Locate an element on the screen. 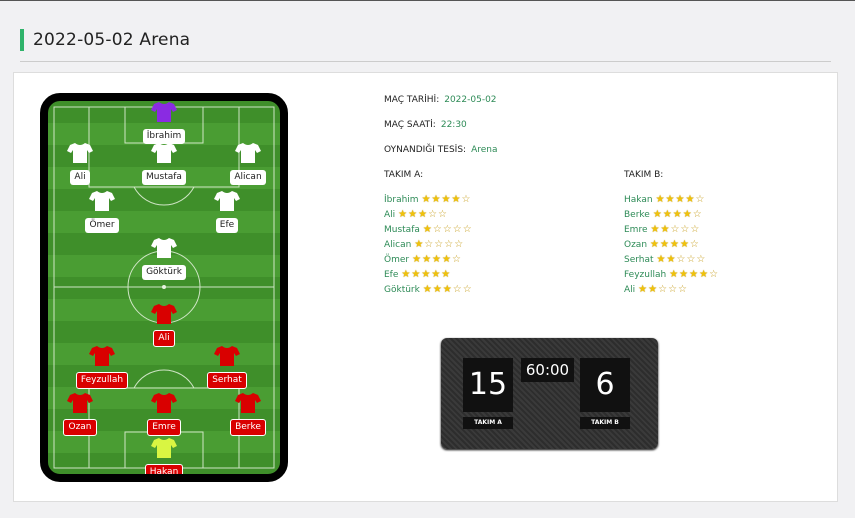 The width and height of the screenshot is (855, 518). roster-player: Mustafa ★☆☆☆☆ is located at coordinates (428, 229).